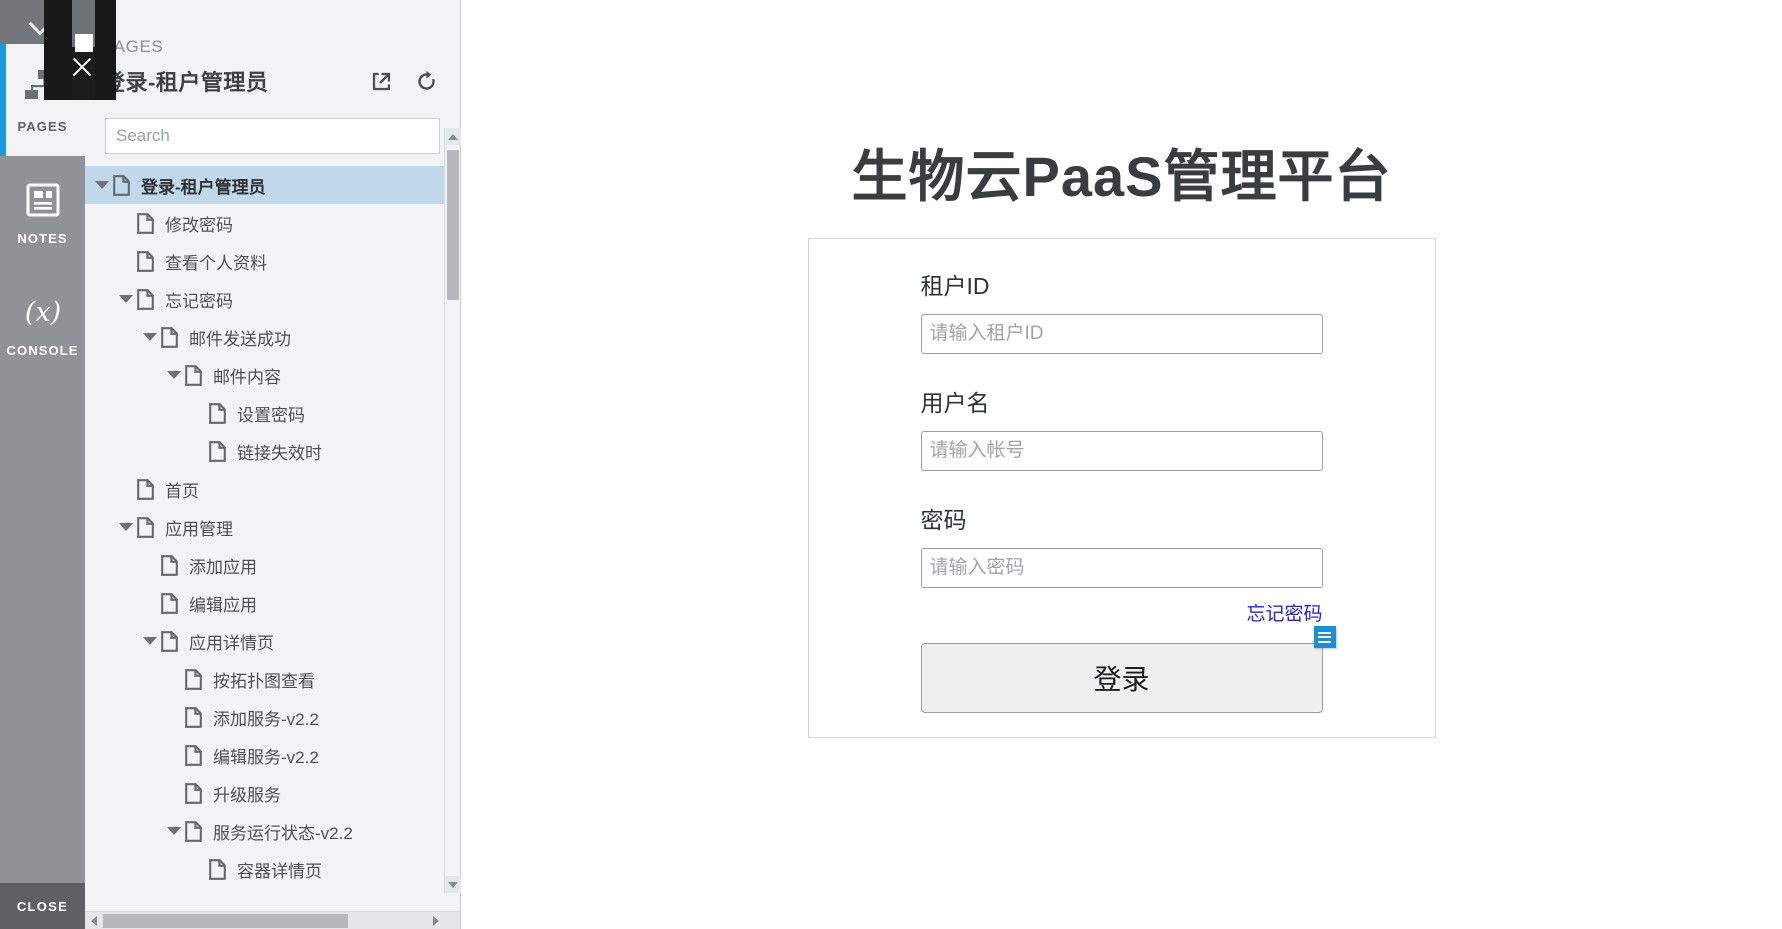  What do you see at coordinates (272, 223) in the screenshot?
I see `tree-item-1: 修改密码` at bounding box center [272, 223].